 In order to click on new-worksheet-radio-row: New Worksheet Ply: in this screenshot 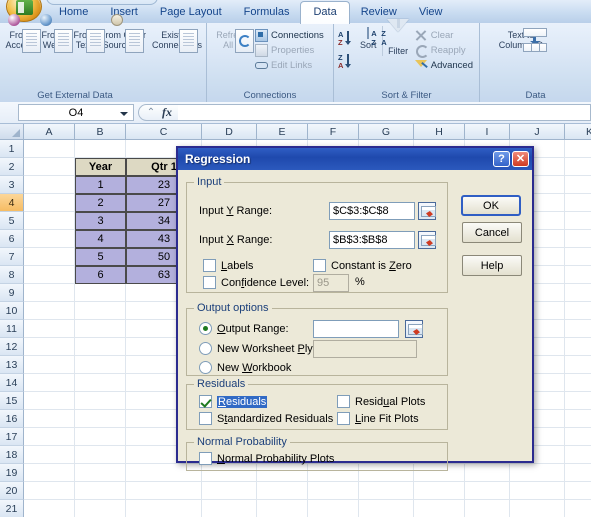, I will do `click(257, 348)`.